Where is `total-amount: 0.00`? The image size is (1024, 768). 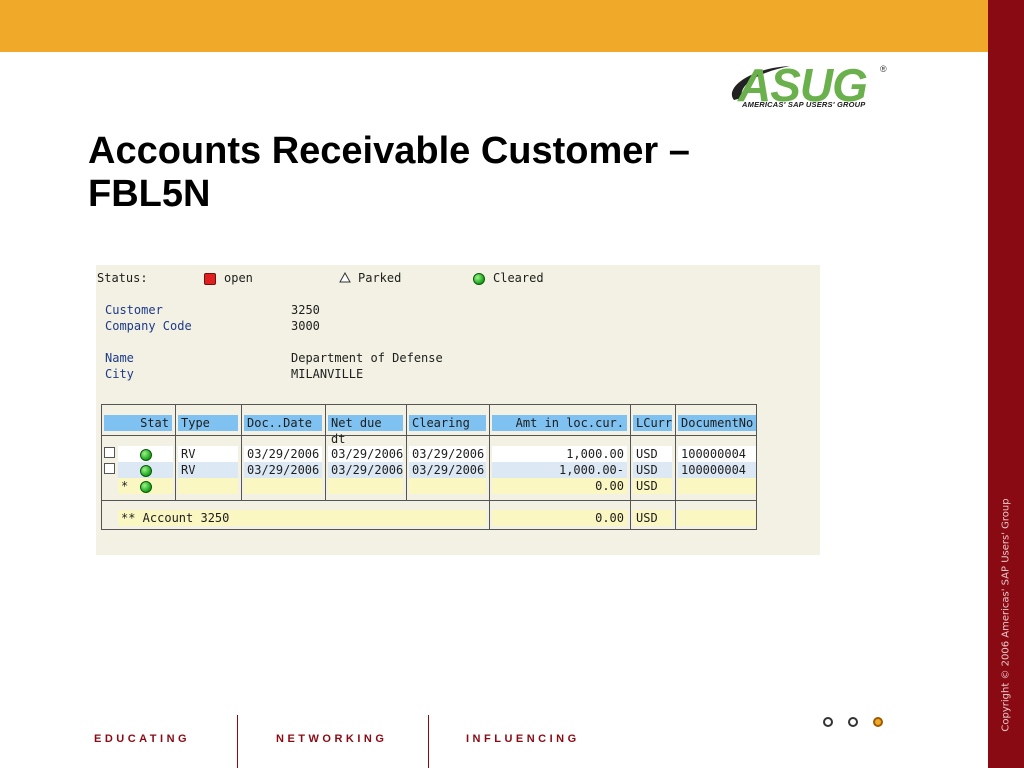 total-amount: 0.00 is located at coordinates (559, 518).